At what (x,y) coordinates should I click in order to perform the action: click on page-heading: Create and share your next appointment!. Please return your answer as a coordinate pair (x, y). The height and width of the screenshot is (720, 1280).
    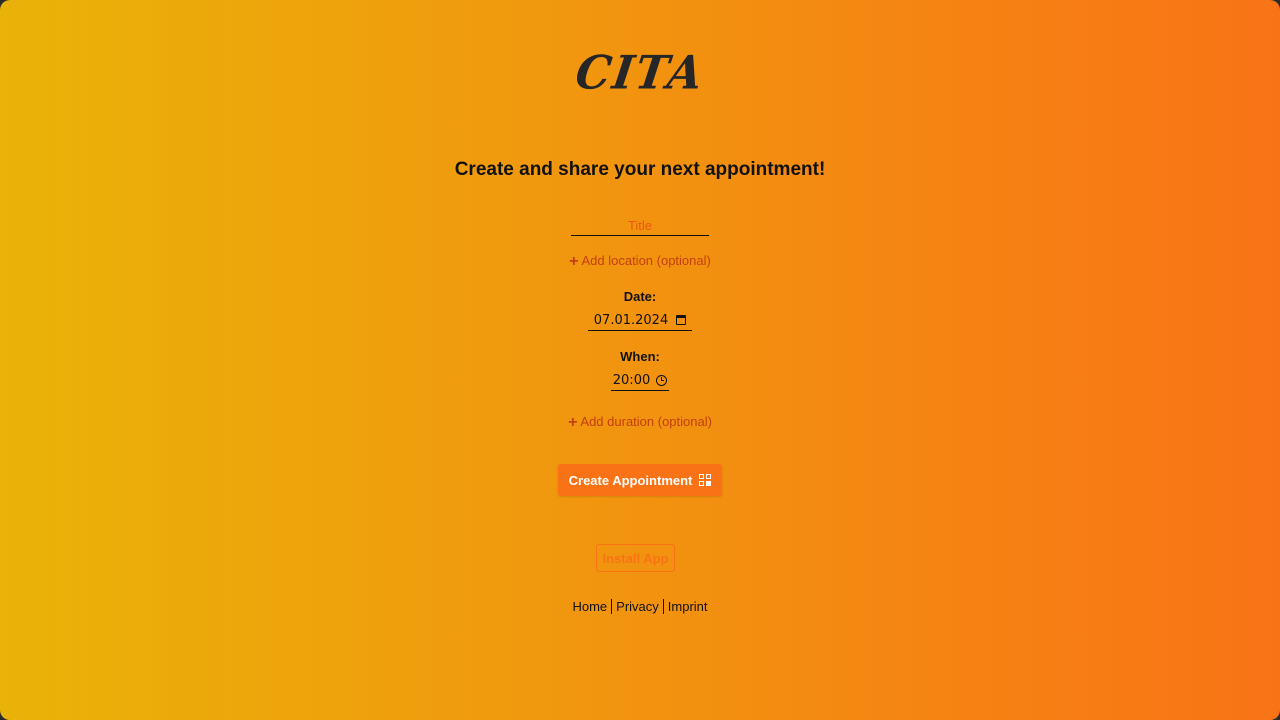
    Looking at the image, I should click on (640, 169).